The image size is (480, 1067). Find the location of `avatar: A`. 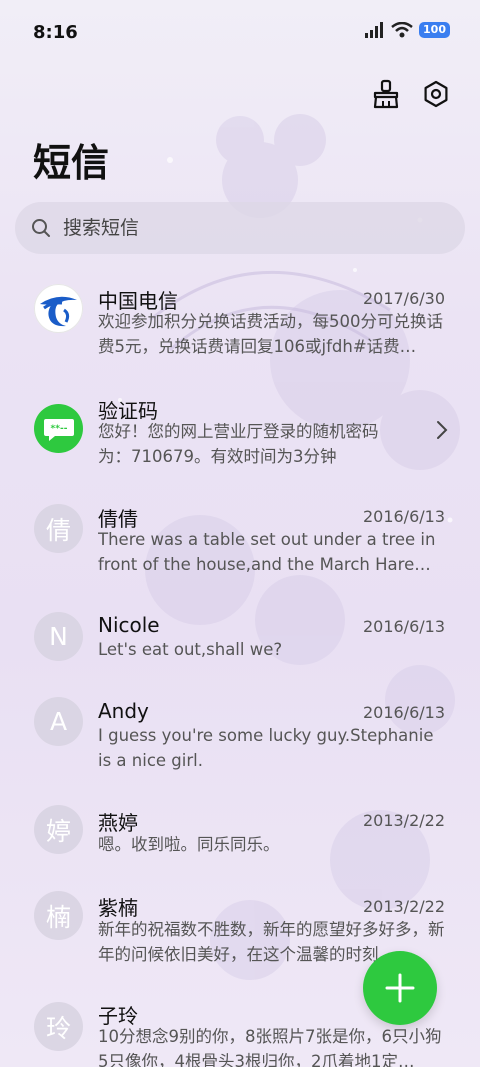

avatar: A is located at coordinates (58, 721).